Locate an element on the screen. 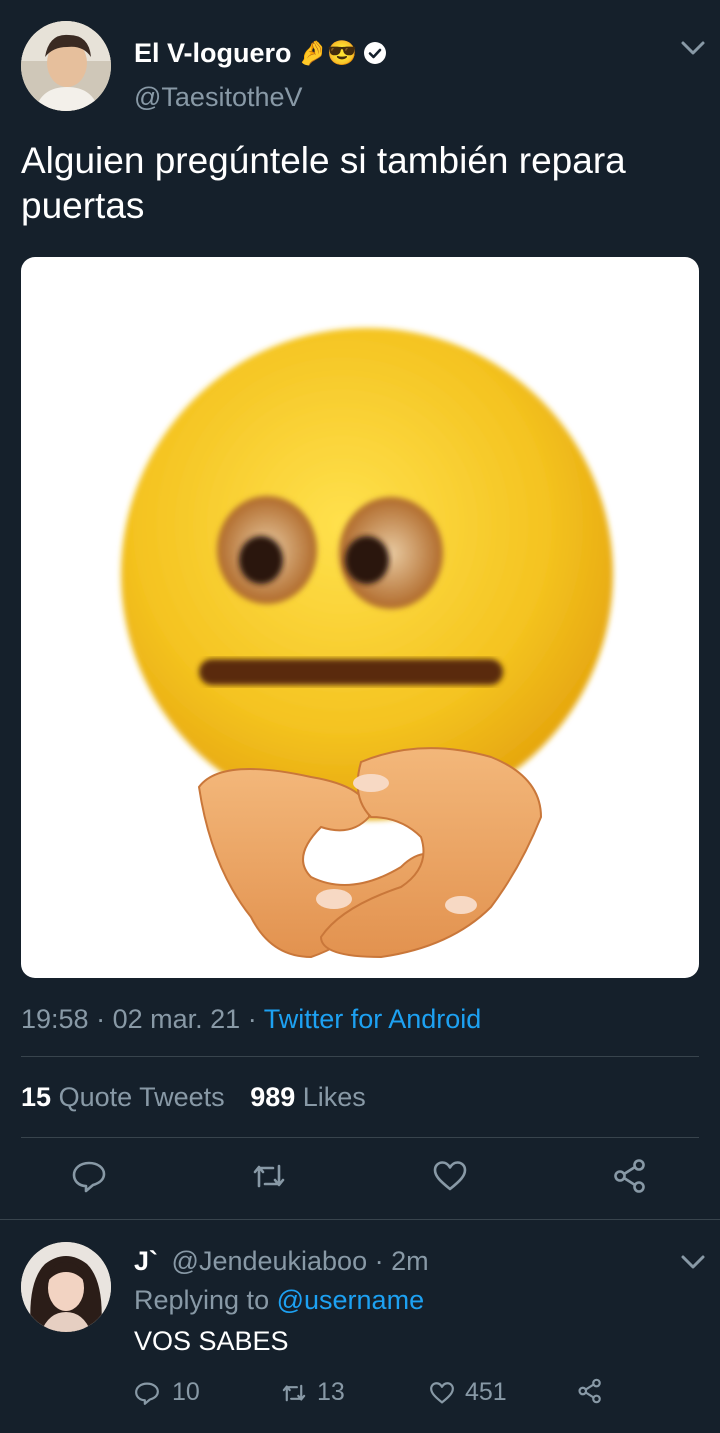 The width and height of the screenshot is (720, 1433). reply-reply-count: 10 is located at coordinates (186, 1392).